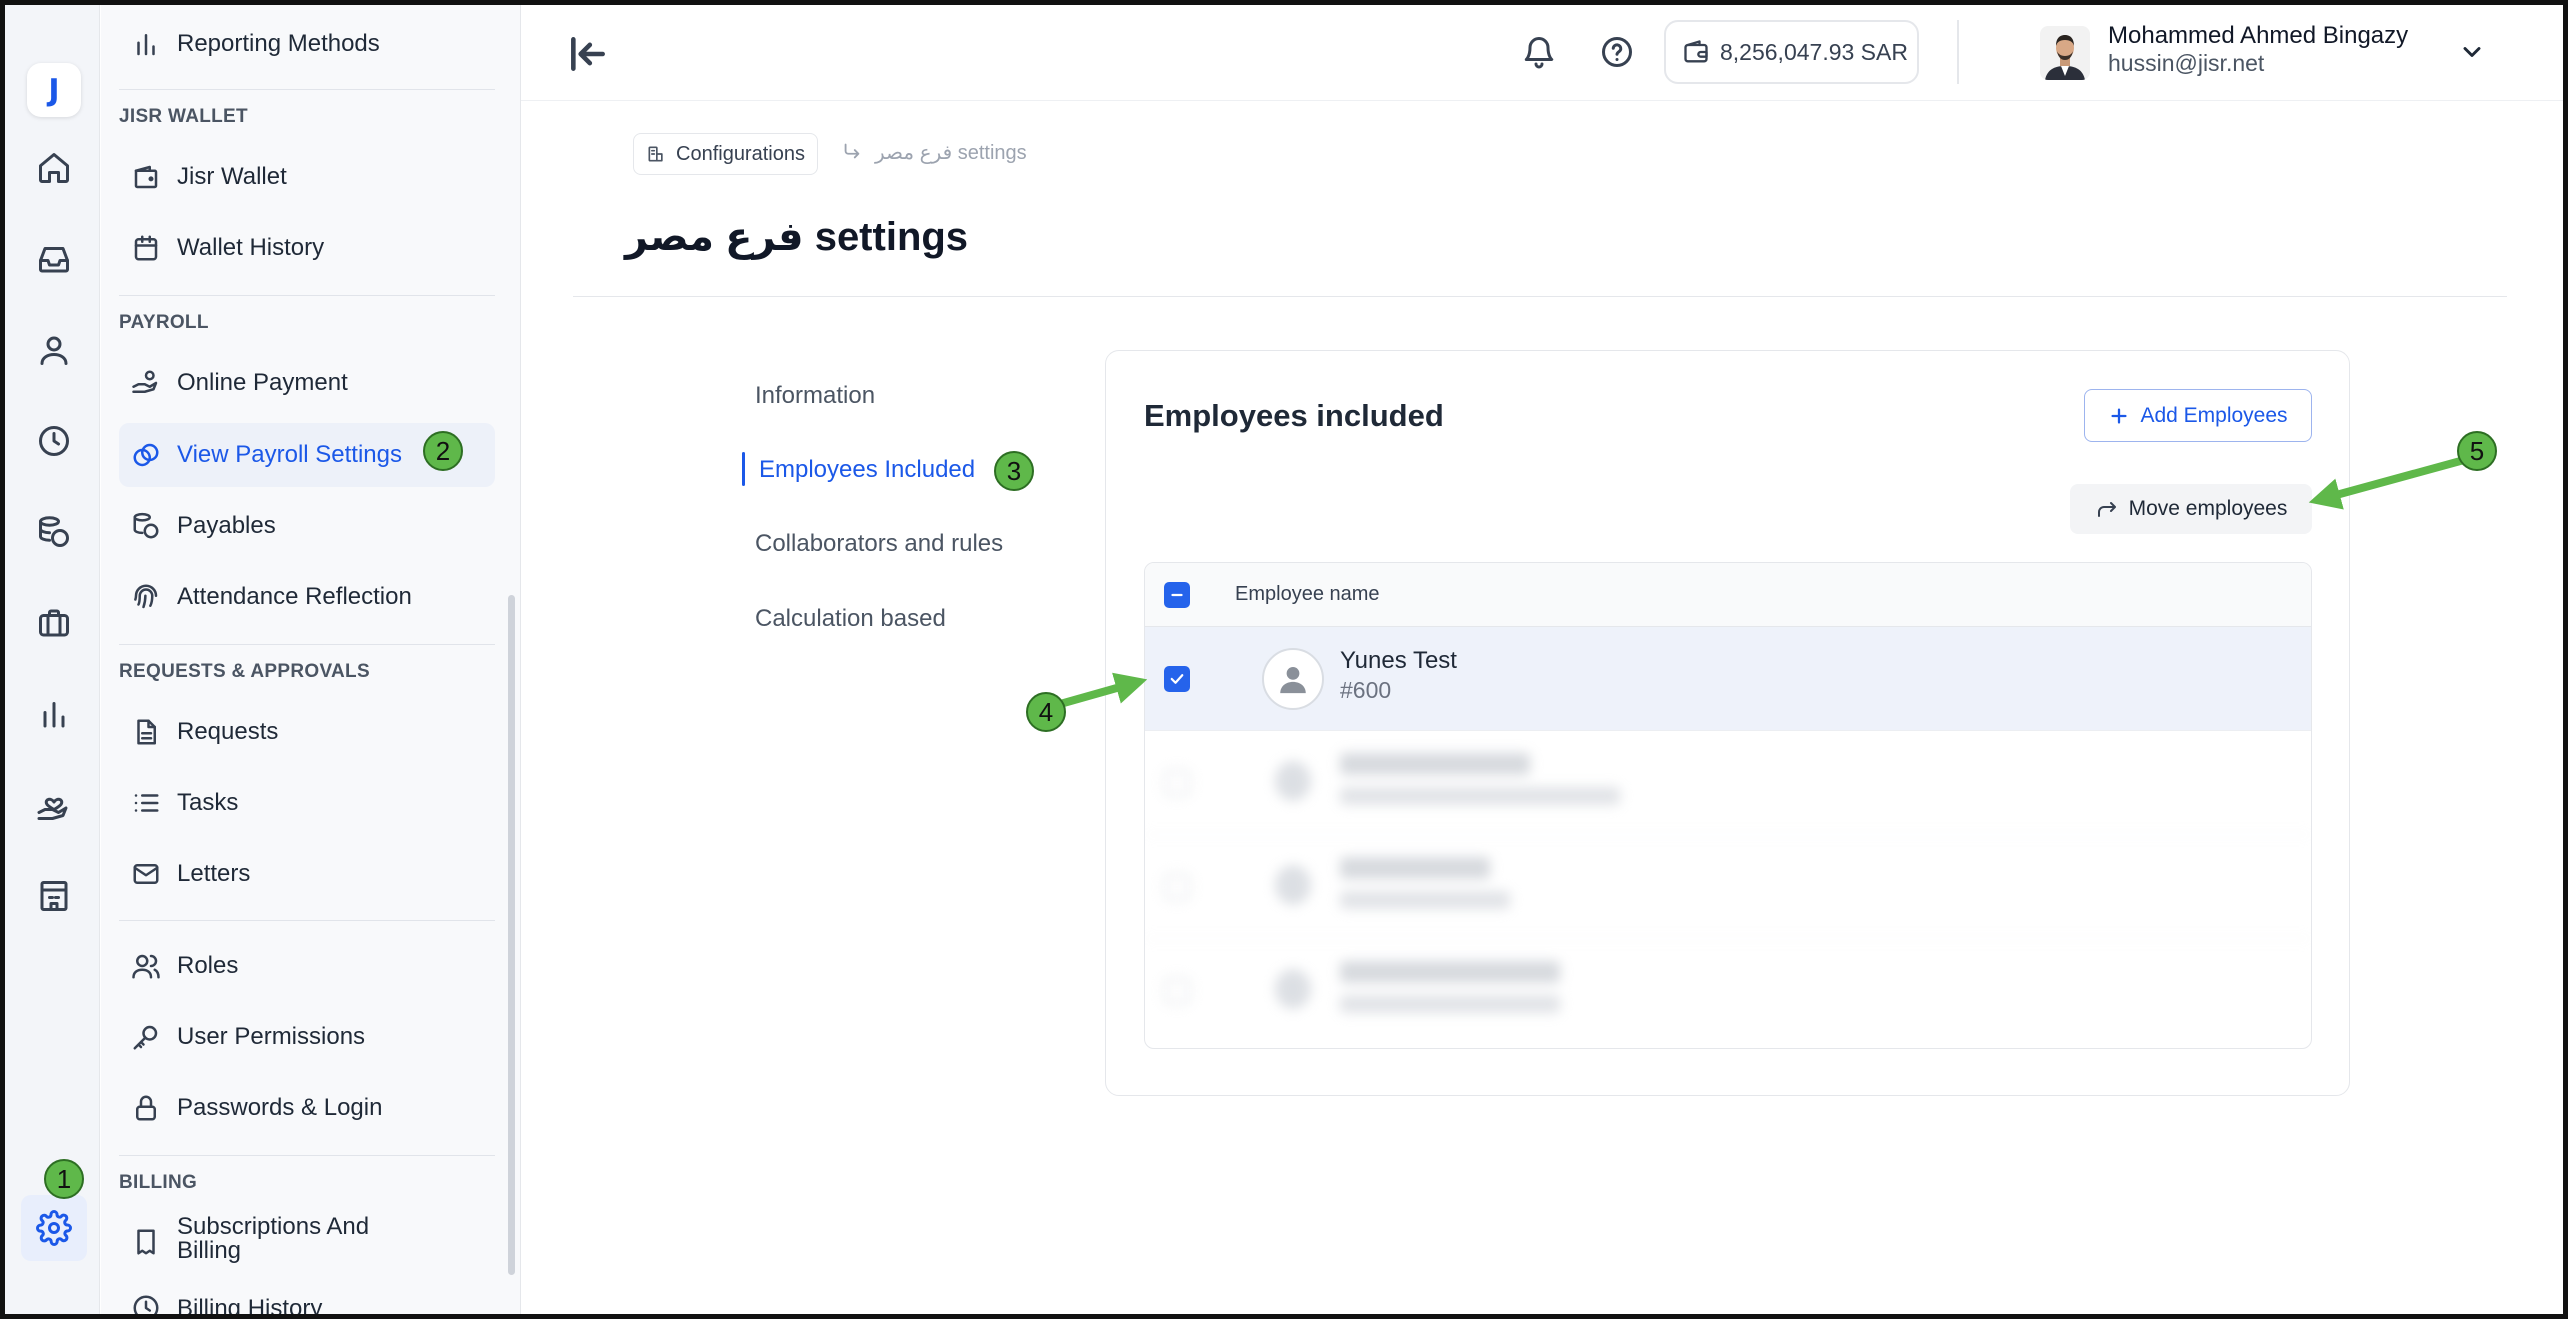  What do you see at coordinates (1728, 679) in the screenshot?
I see `table-row: Yunes Test #600` at bounding box center [1728, 679].